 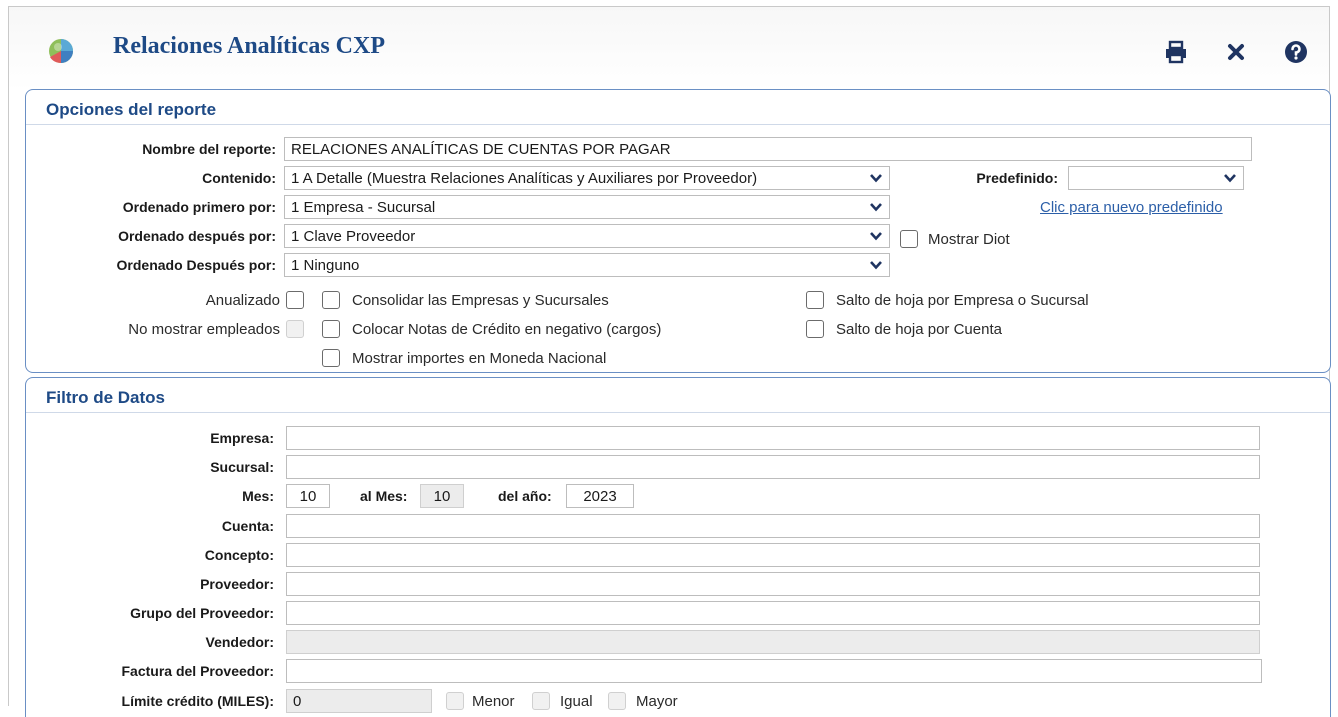 What do you see at coordinates (1131, 207) in the screenshot?
I see `nuevo-predefinido-link: Clic para nuevo predefinido` at bounding box center [1131, 207].